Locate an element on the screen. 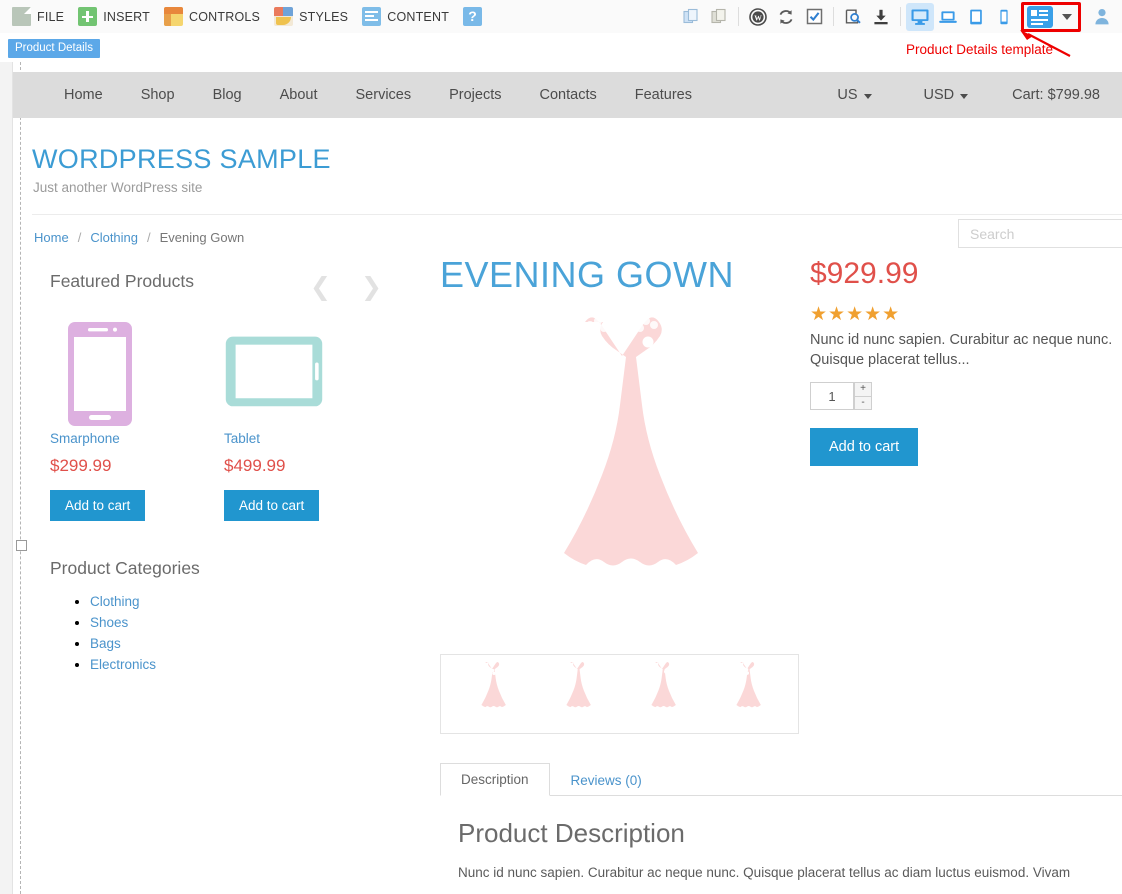  quantity-buttons: + - is located at coordinates (863, 396).